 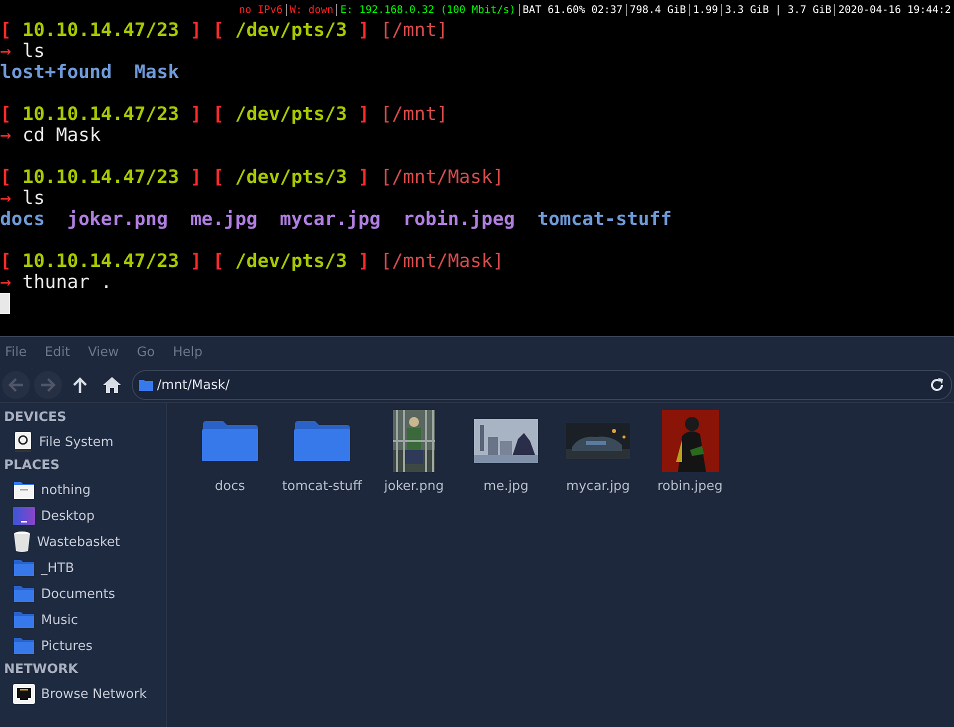 I want to click on status-text: 798.4 GiB, so click(x=657, y=10).